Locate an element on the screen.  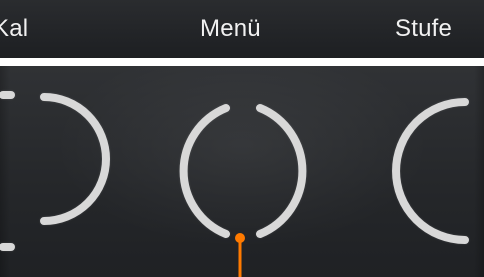
right-cooking-zone-icon is located at coordinates (430, 171).